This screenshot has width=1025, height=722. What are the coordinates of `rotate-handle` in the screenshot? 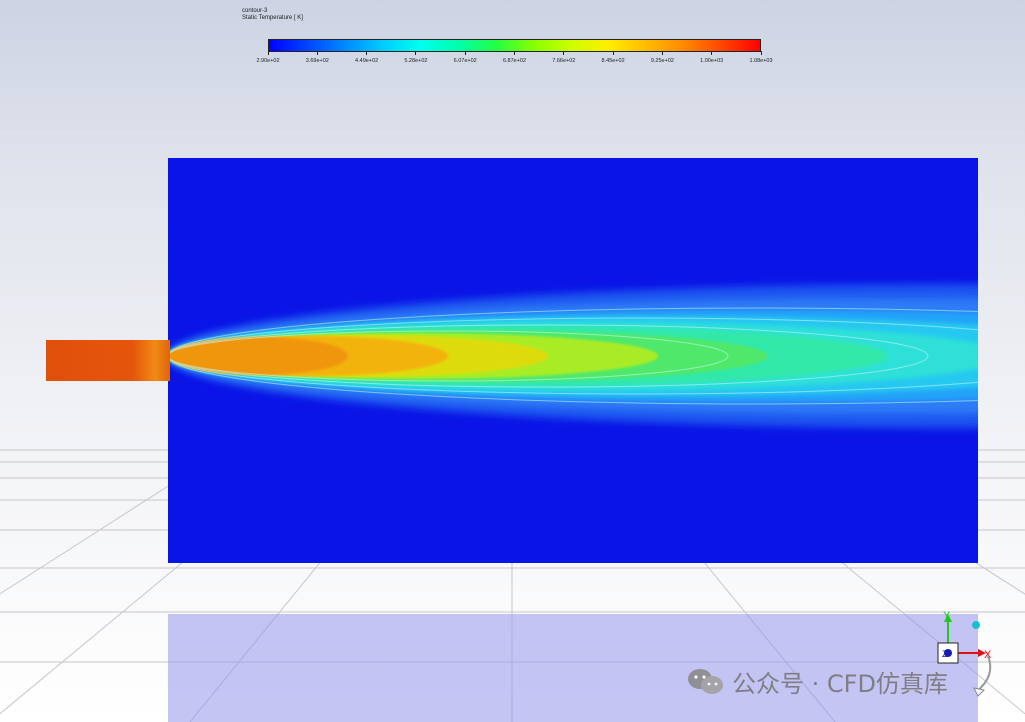 It's located at (976, 625).